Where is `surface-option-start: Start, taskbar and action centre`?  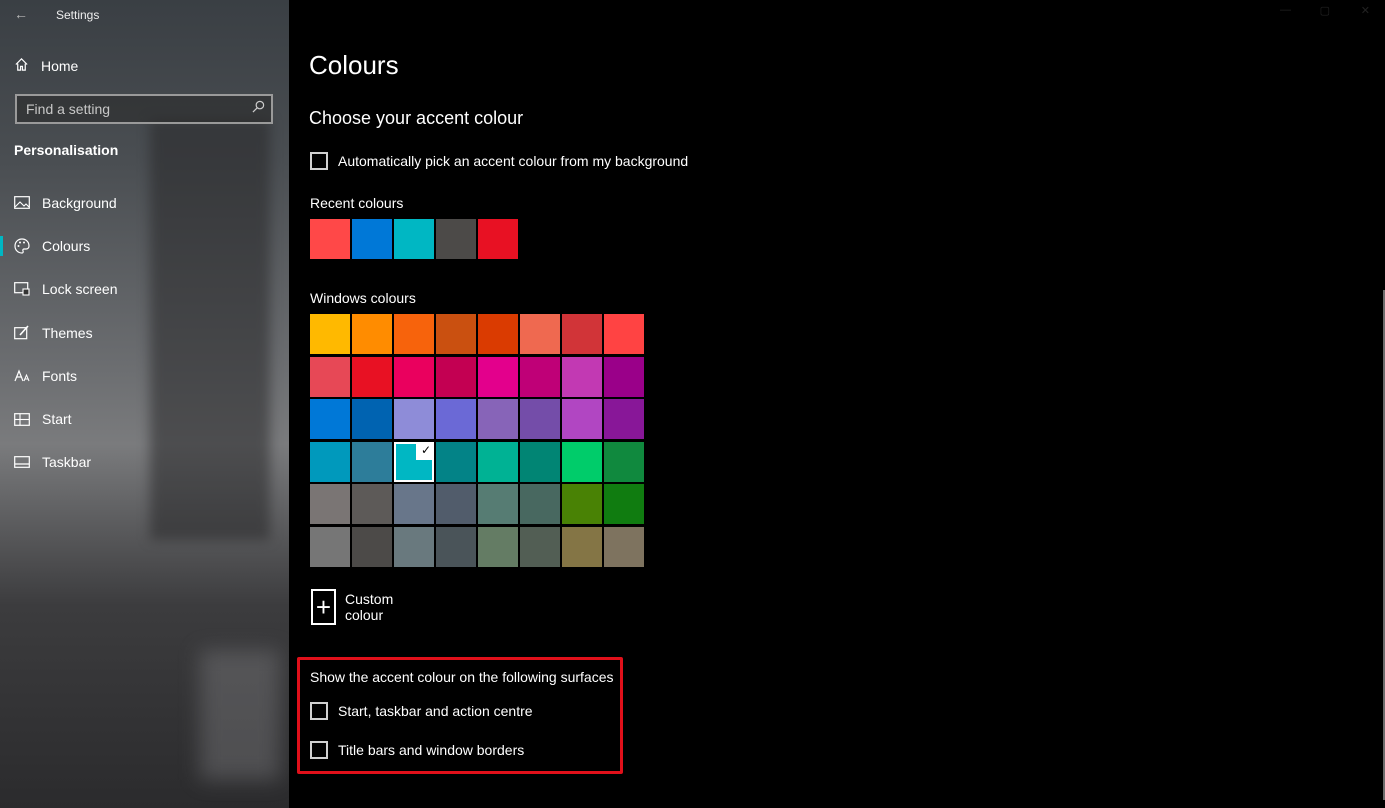 surface-option-start: Start, taskbar and action centre is located at coordinates (421, 711).